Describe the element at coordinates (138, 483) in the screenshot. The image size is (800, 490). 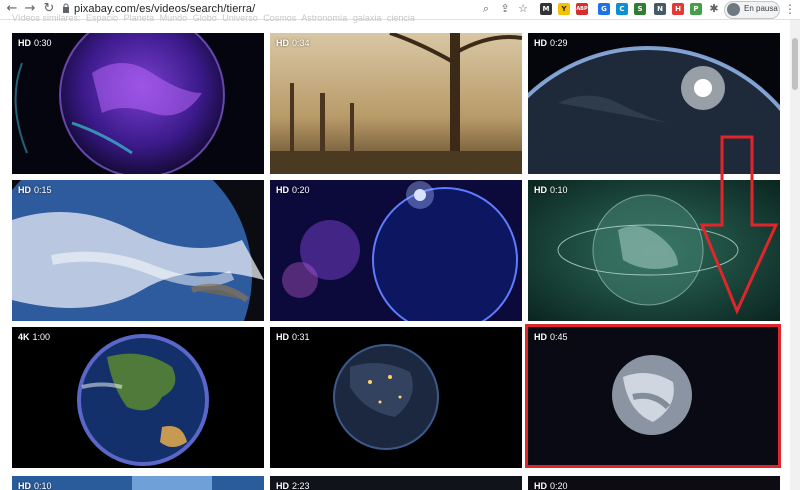
I see `video-thumbnail: HD 0:10` at that location.